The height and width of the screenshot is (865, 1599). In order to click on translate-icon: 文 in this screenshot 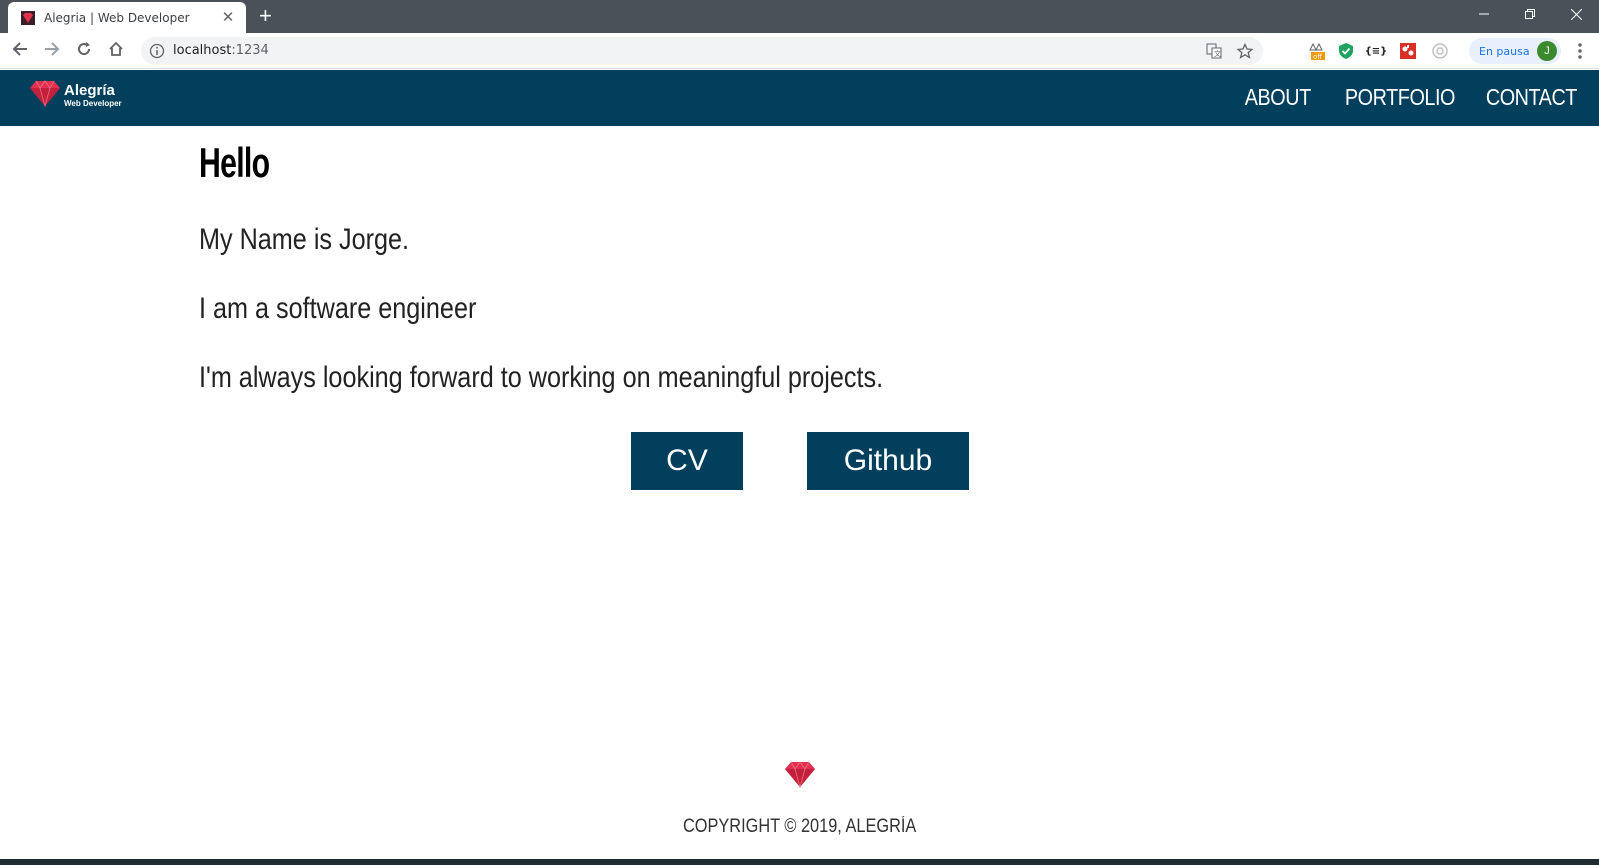, I will do `click(1214, 51)`.